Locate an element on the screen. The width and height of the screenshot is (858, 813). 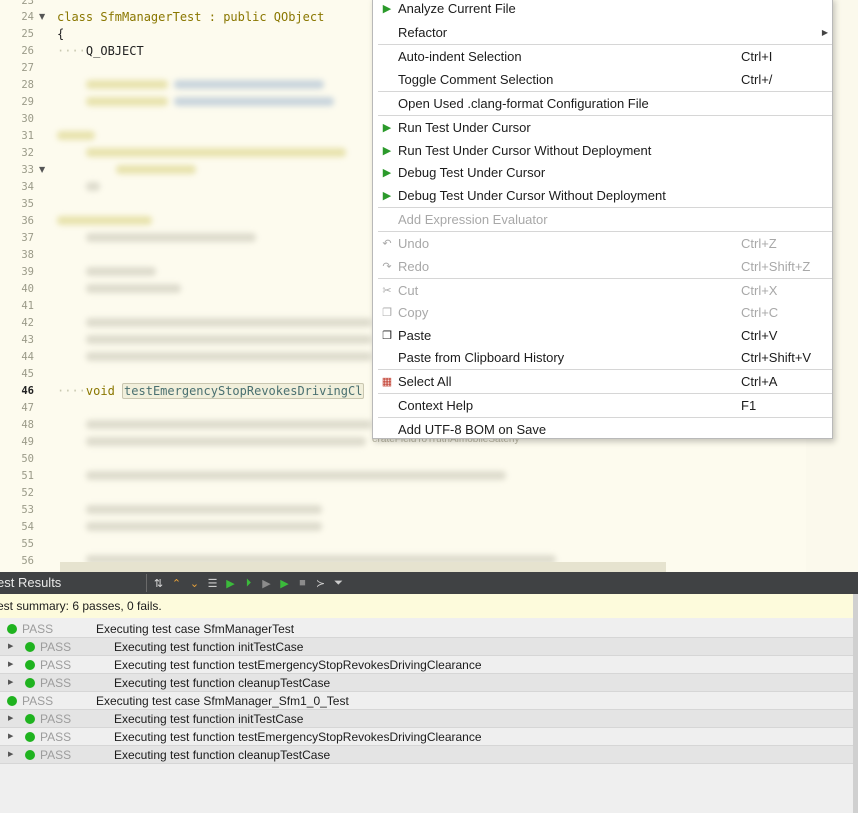
line-number: 25 is located at coordinates (27, 34).